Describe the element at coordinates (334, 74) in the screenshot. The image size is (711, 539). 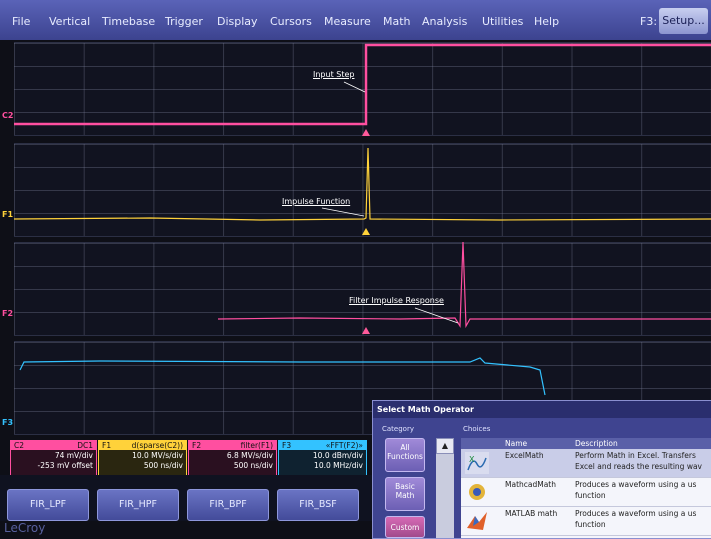
I see `annotation-input-step: Input Step` at that location.